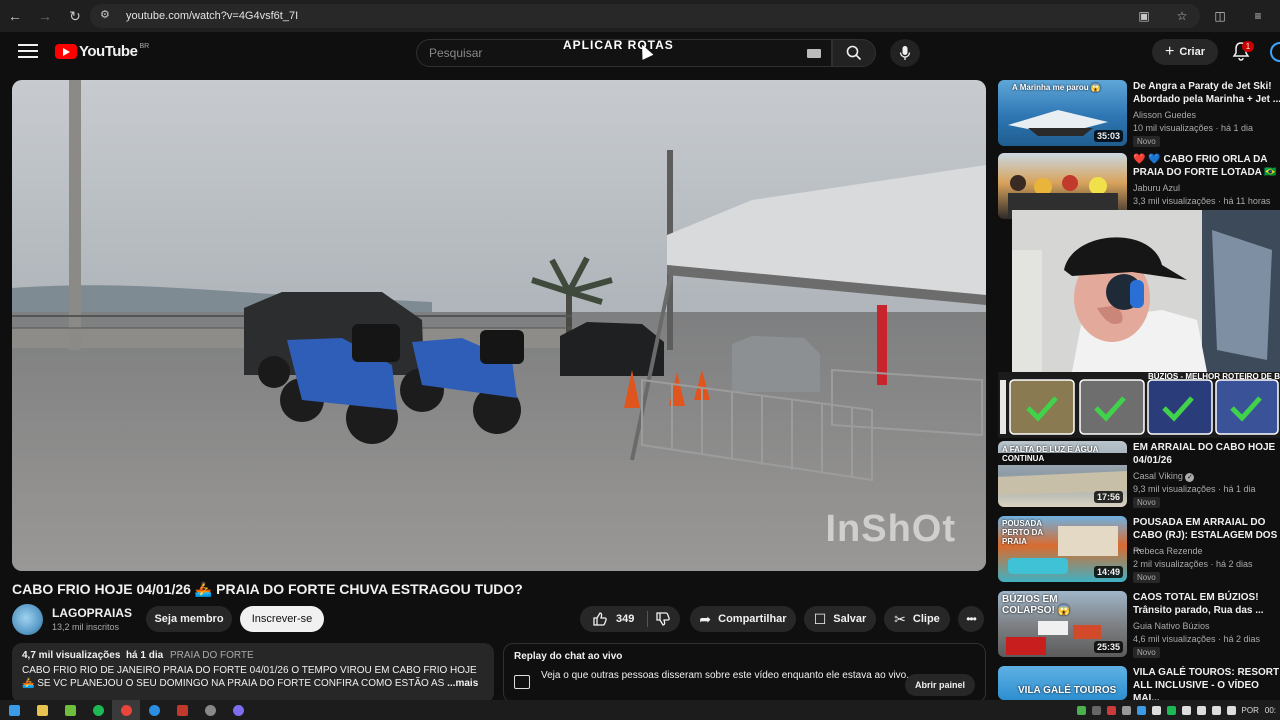  What do you see at coordinates (1194, 489) in the screenshot?
I see `recommendation-stats: 9,3 mil visualizações · há 1 dia` at bounding box center [1194, 489].